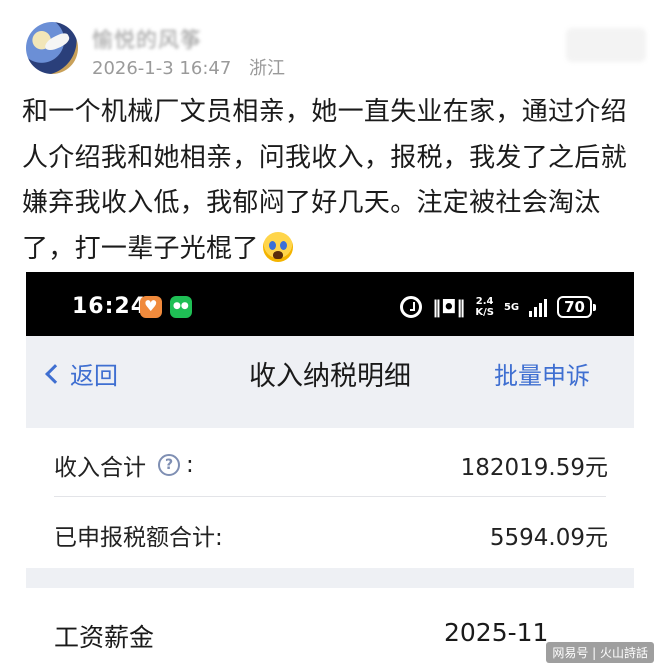 The image size is (660, 669). Describe the element at coordinates (336, 52) in the screenshot. I see `post-header: 愉悦的风筝 2026-1-3 16:47 浙江` at that location.